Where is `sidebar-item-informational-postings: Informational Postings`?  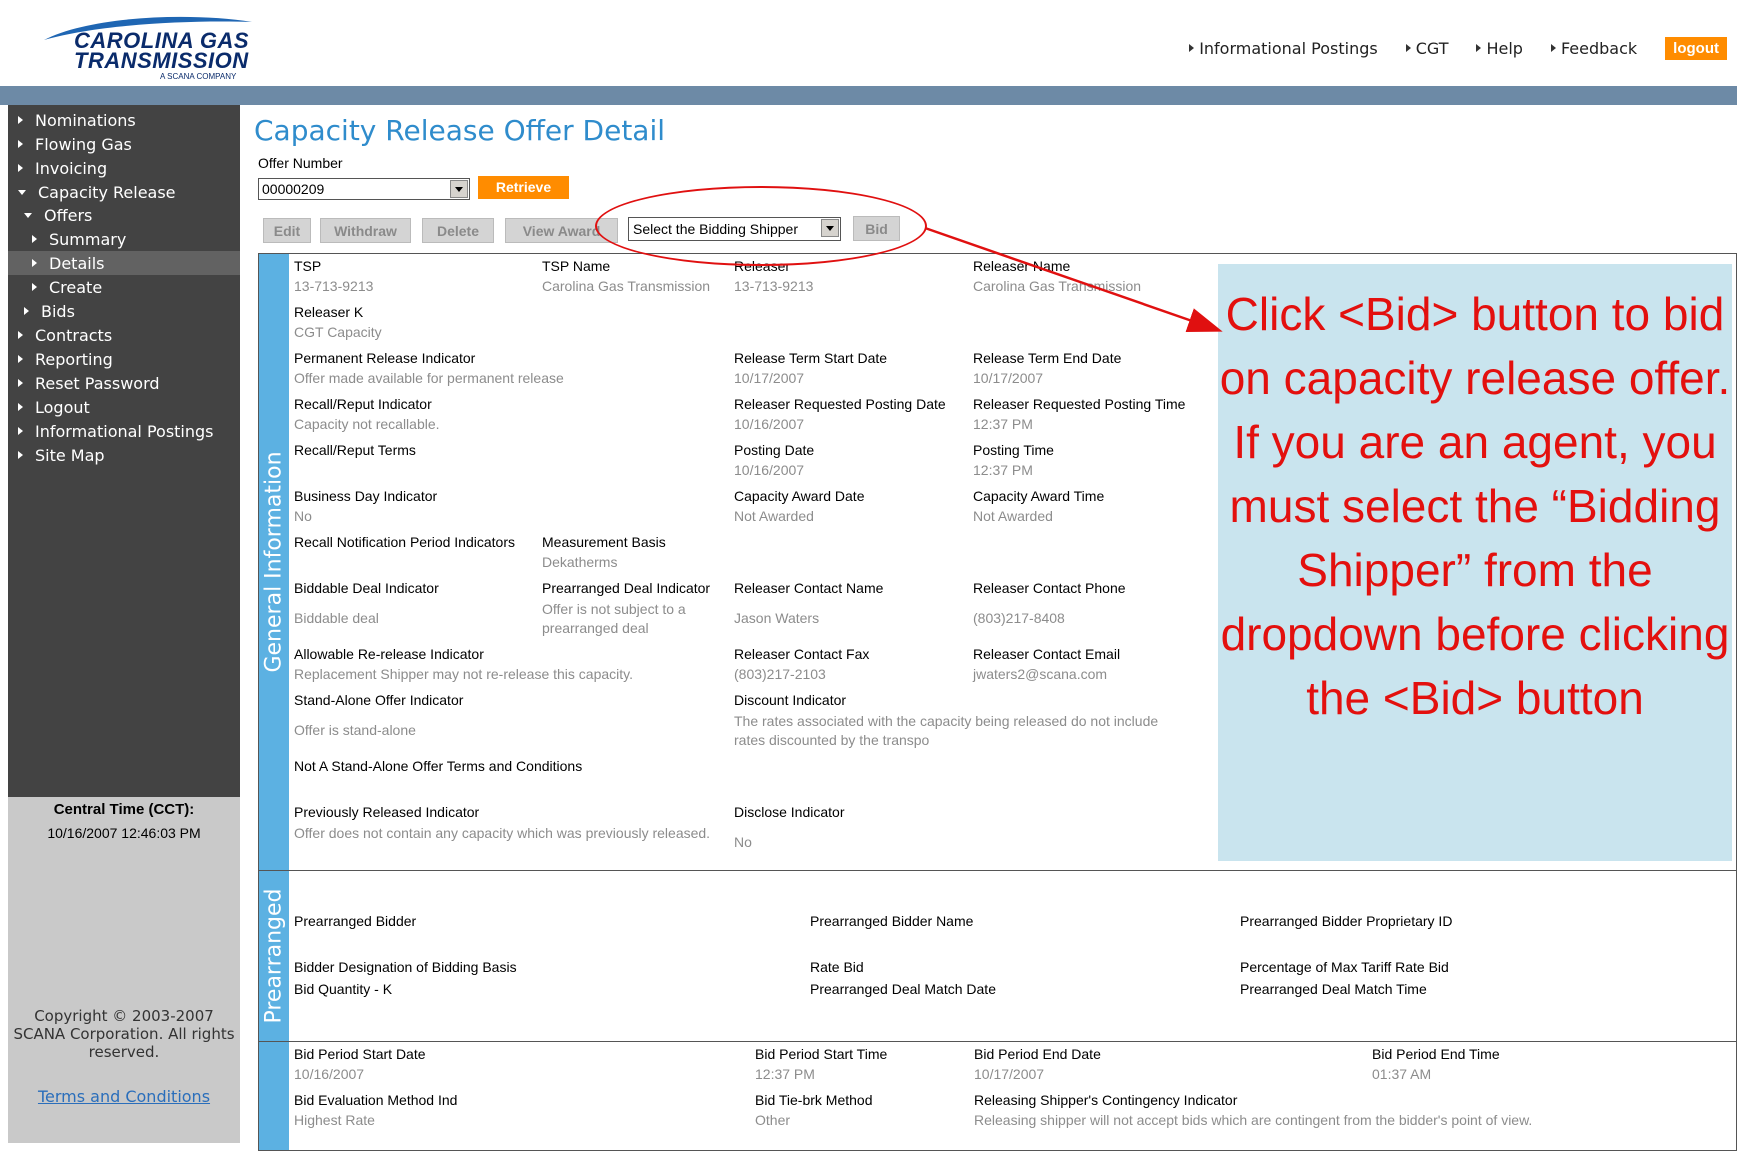 sidebar-item-informational-postings: Informational Postings is located at coordinates (124, 431).